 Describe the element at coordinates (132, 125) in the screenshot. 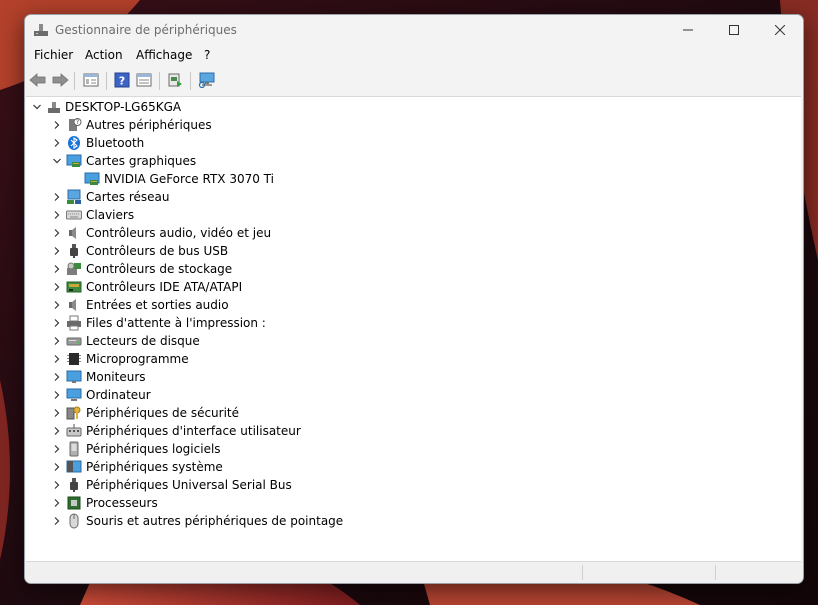

I see `tree-item-autres-peripheriques: ? Autres périphériques` at that location.